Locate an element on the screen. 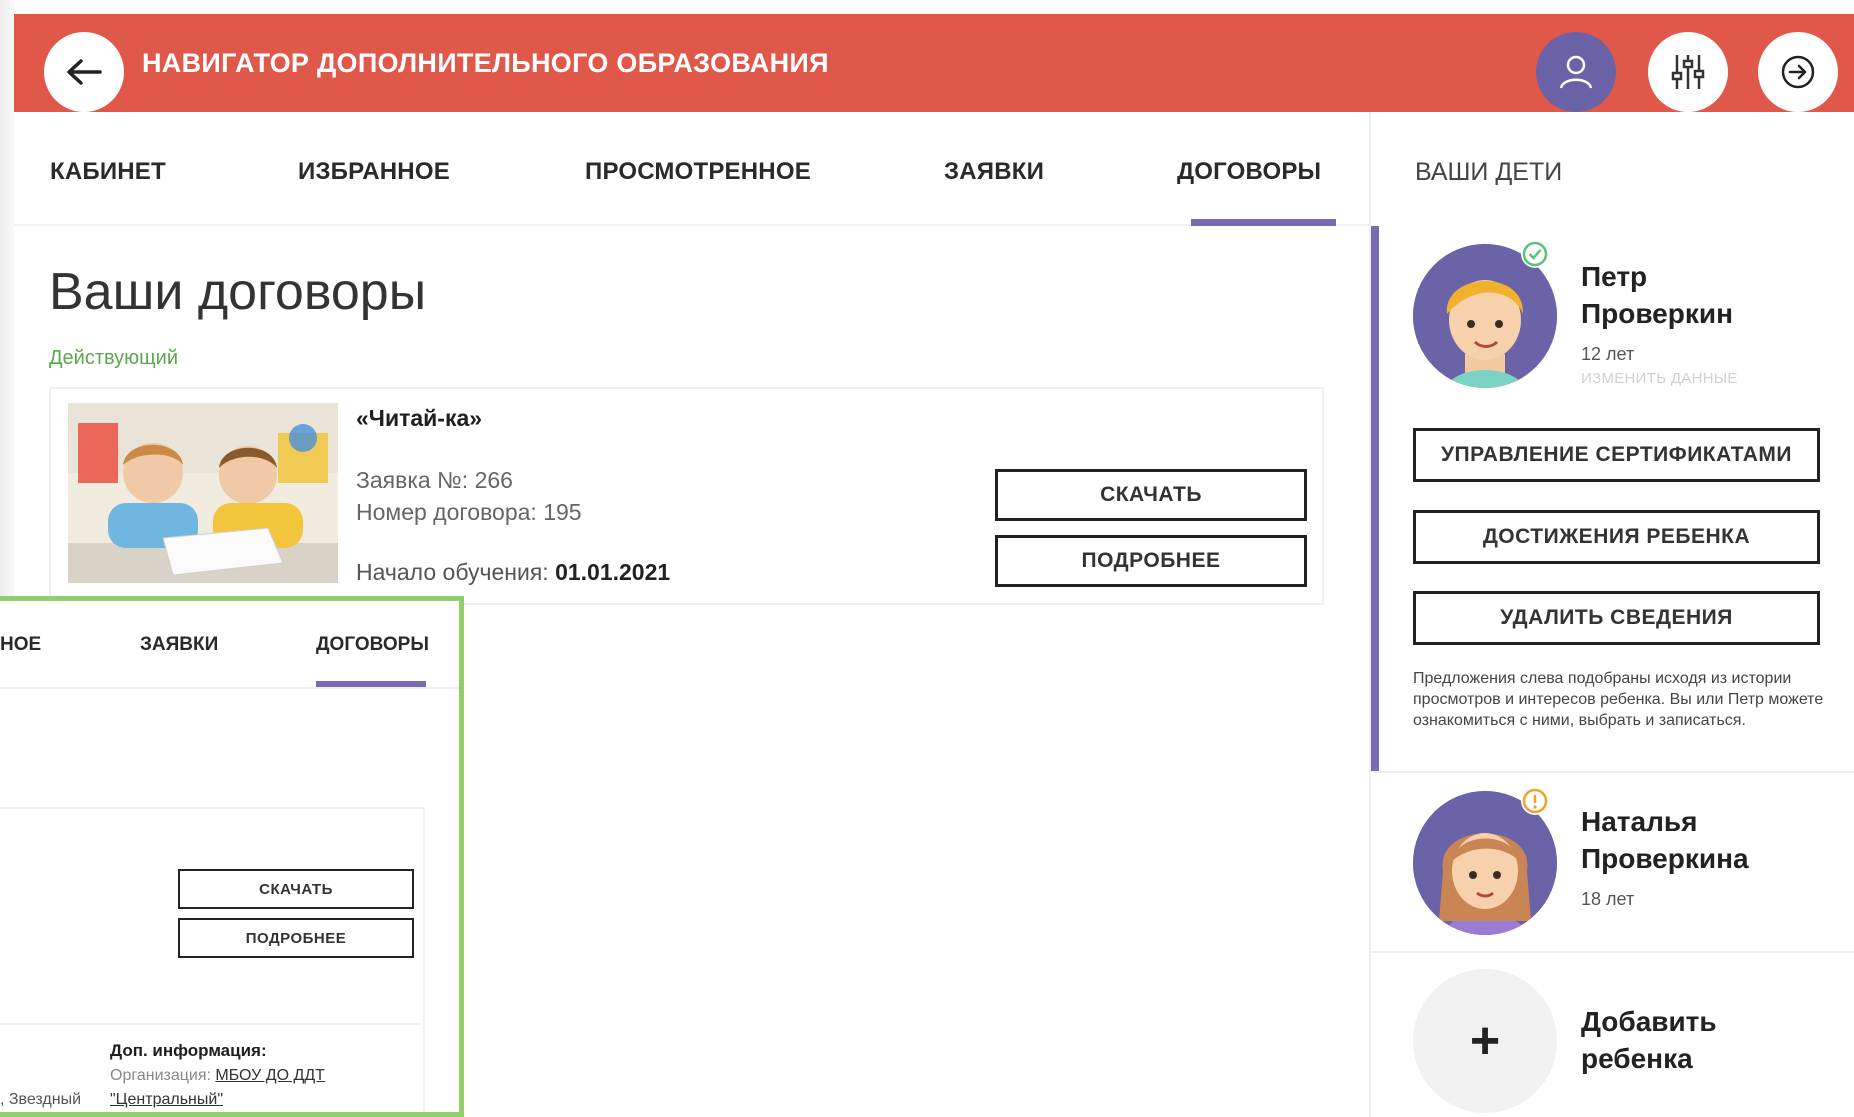  zoom-tab-partial: НОЕ is located at coordinates (20, 645).